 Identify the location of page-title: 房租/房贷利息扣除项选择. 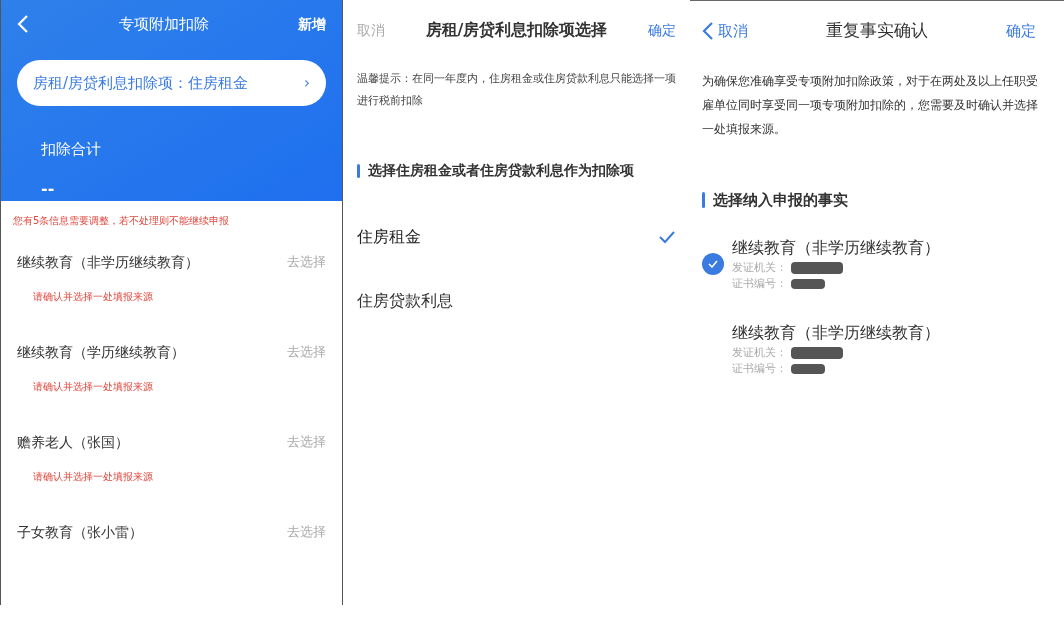
(516, 30).